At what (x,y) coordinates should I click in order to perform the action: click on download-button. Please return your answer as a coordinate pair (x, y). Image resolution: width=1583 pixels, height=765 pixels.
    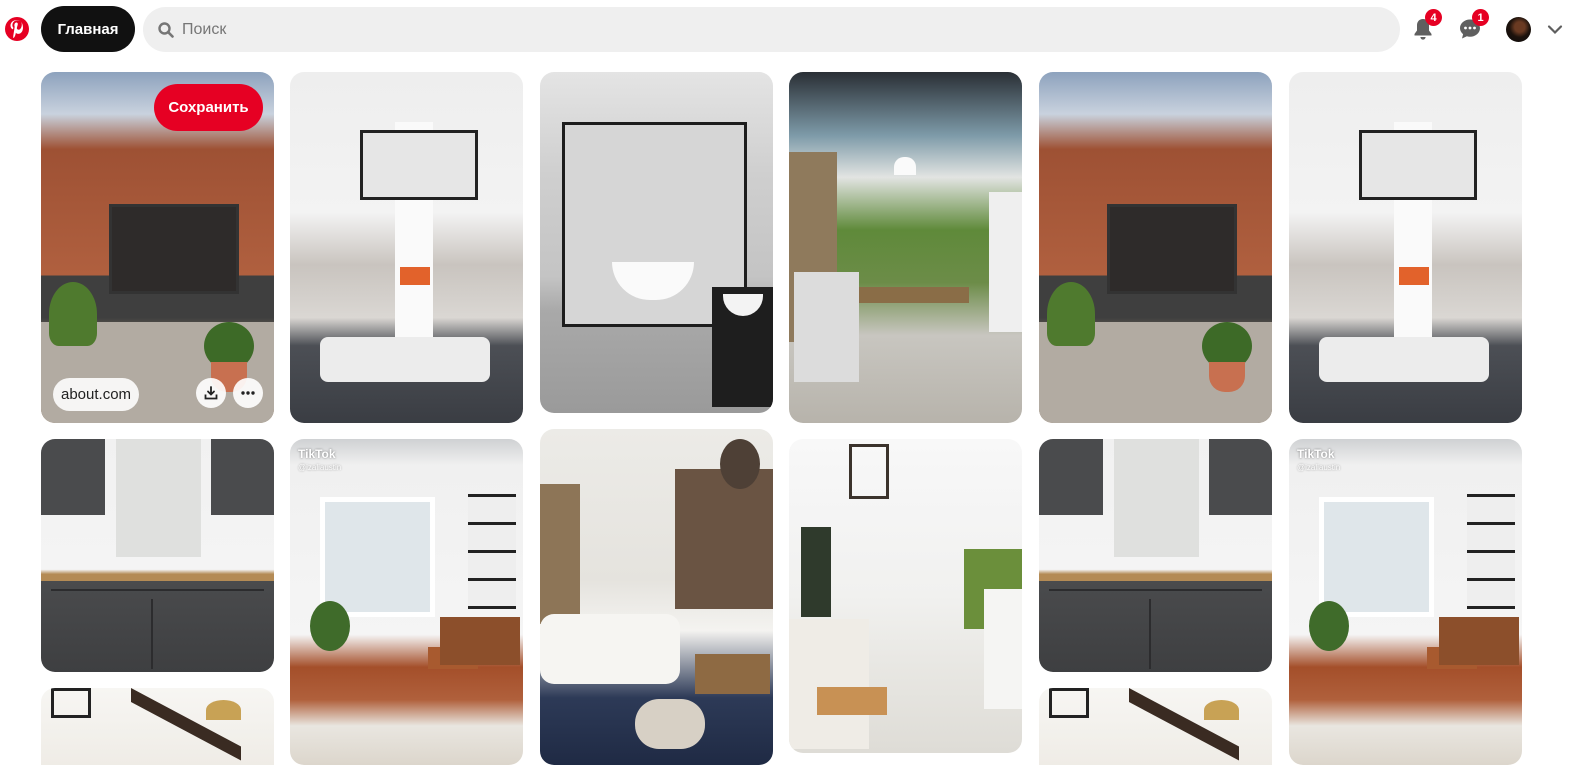
    Looking at the image, I should click on (211, 393).